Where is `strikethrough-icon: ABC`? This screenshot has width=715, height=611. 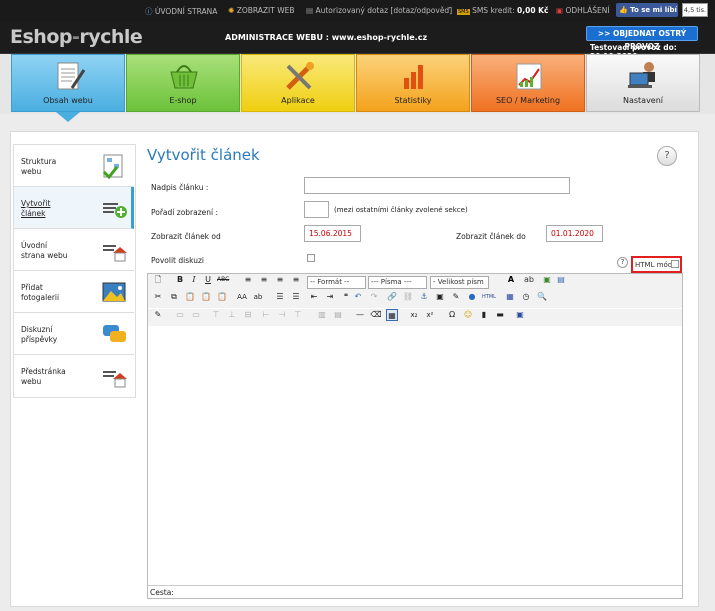
strikethrough-icon: ABC is located at coordinates (223, 280).